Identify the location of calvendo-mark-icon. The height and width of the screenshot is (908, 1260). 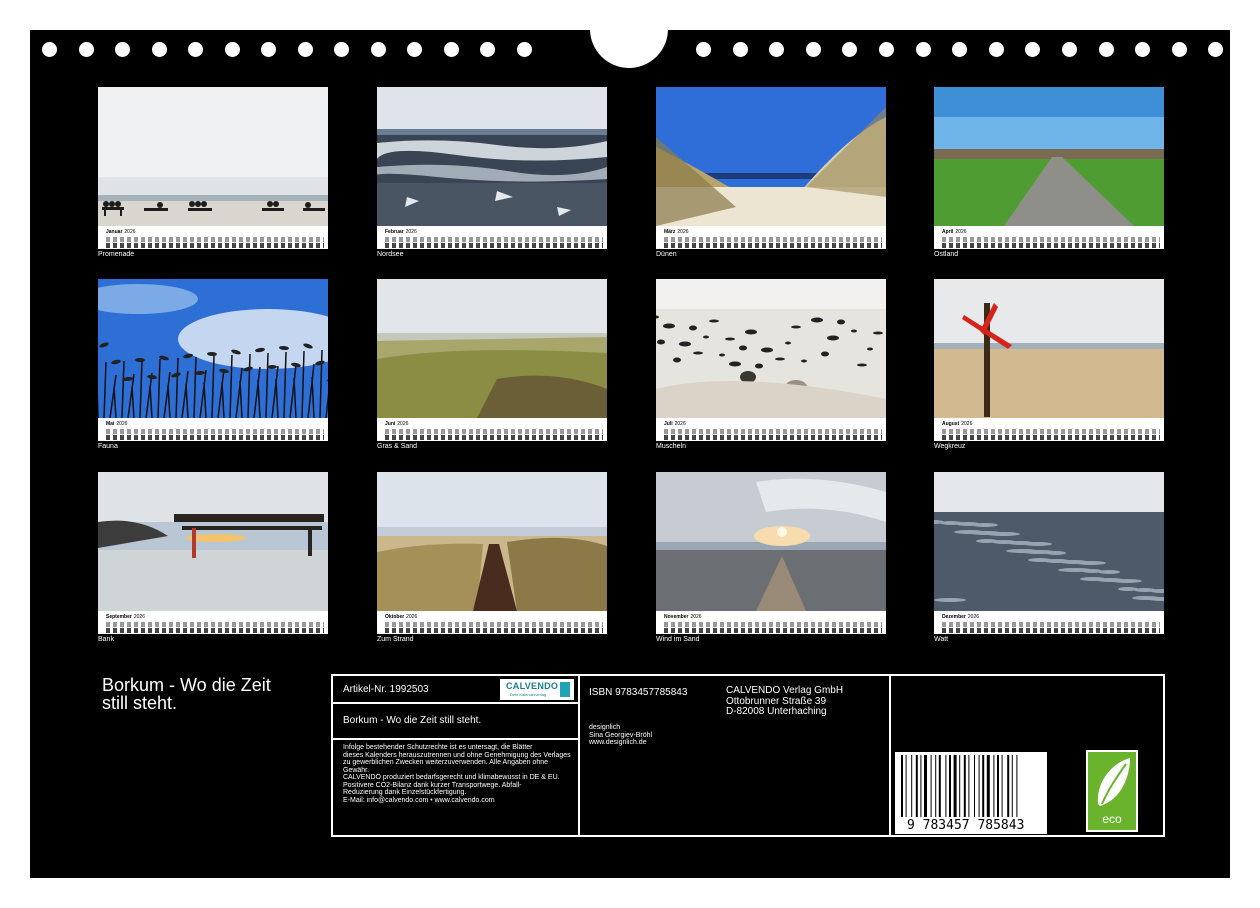
(565, 689).